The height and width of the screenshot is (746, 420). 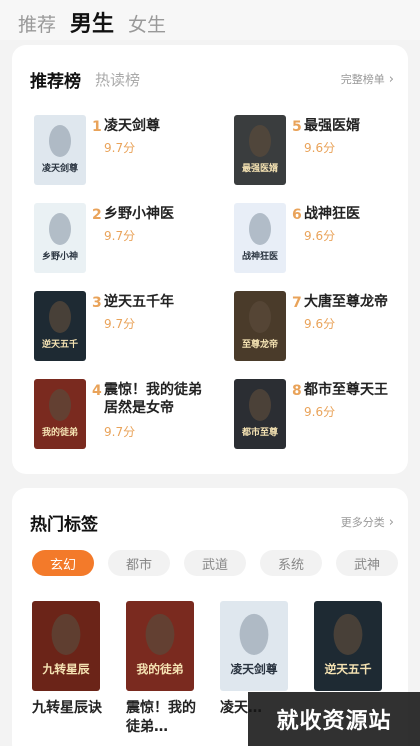 What do you see at coordinates (97, 303) in the screenshot?
I see `rank-number: 3` at bounding box center [97, 303].